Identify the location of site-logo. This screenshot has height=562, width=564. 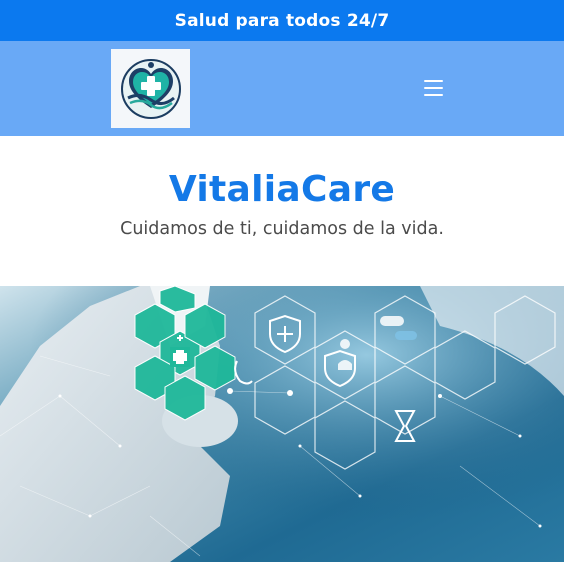
(150, 88).